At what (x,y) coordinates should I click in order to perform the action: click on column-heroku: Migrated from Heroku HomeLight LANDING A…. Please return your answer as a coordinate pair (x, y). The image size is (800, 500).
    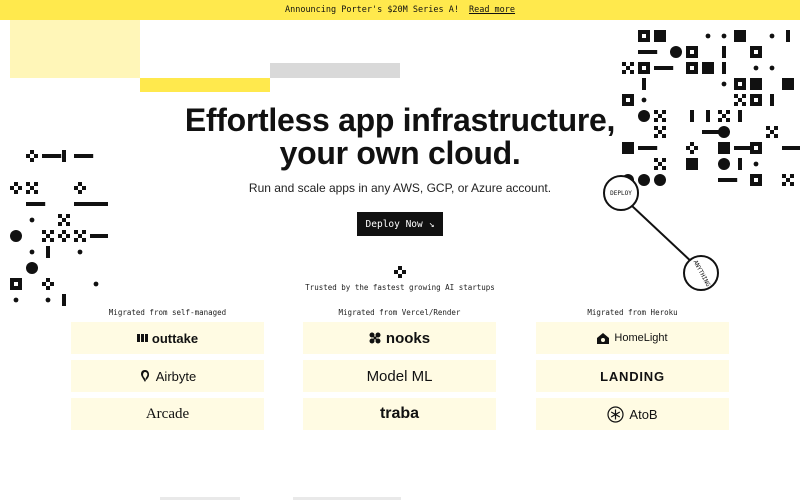
    Looking at the image, I should click on (632, 371).